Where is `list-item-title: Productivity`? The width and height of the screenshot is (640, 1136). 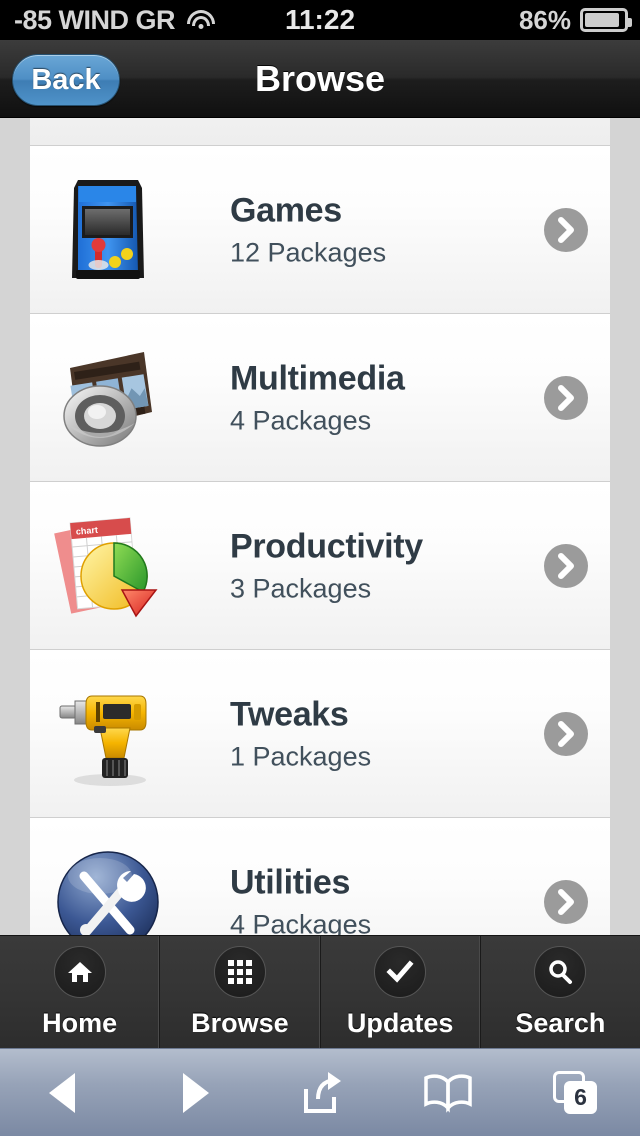 list-item-title: Productivity is located at coordinates (326, 545).